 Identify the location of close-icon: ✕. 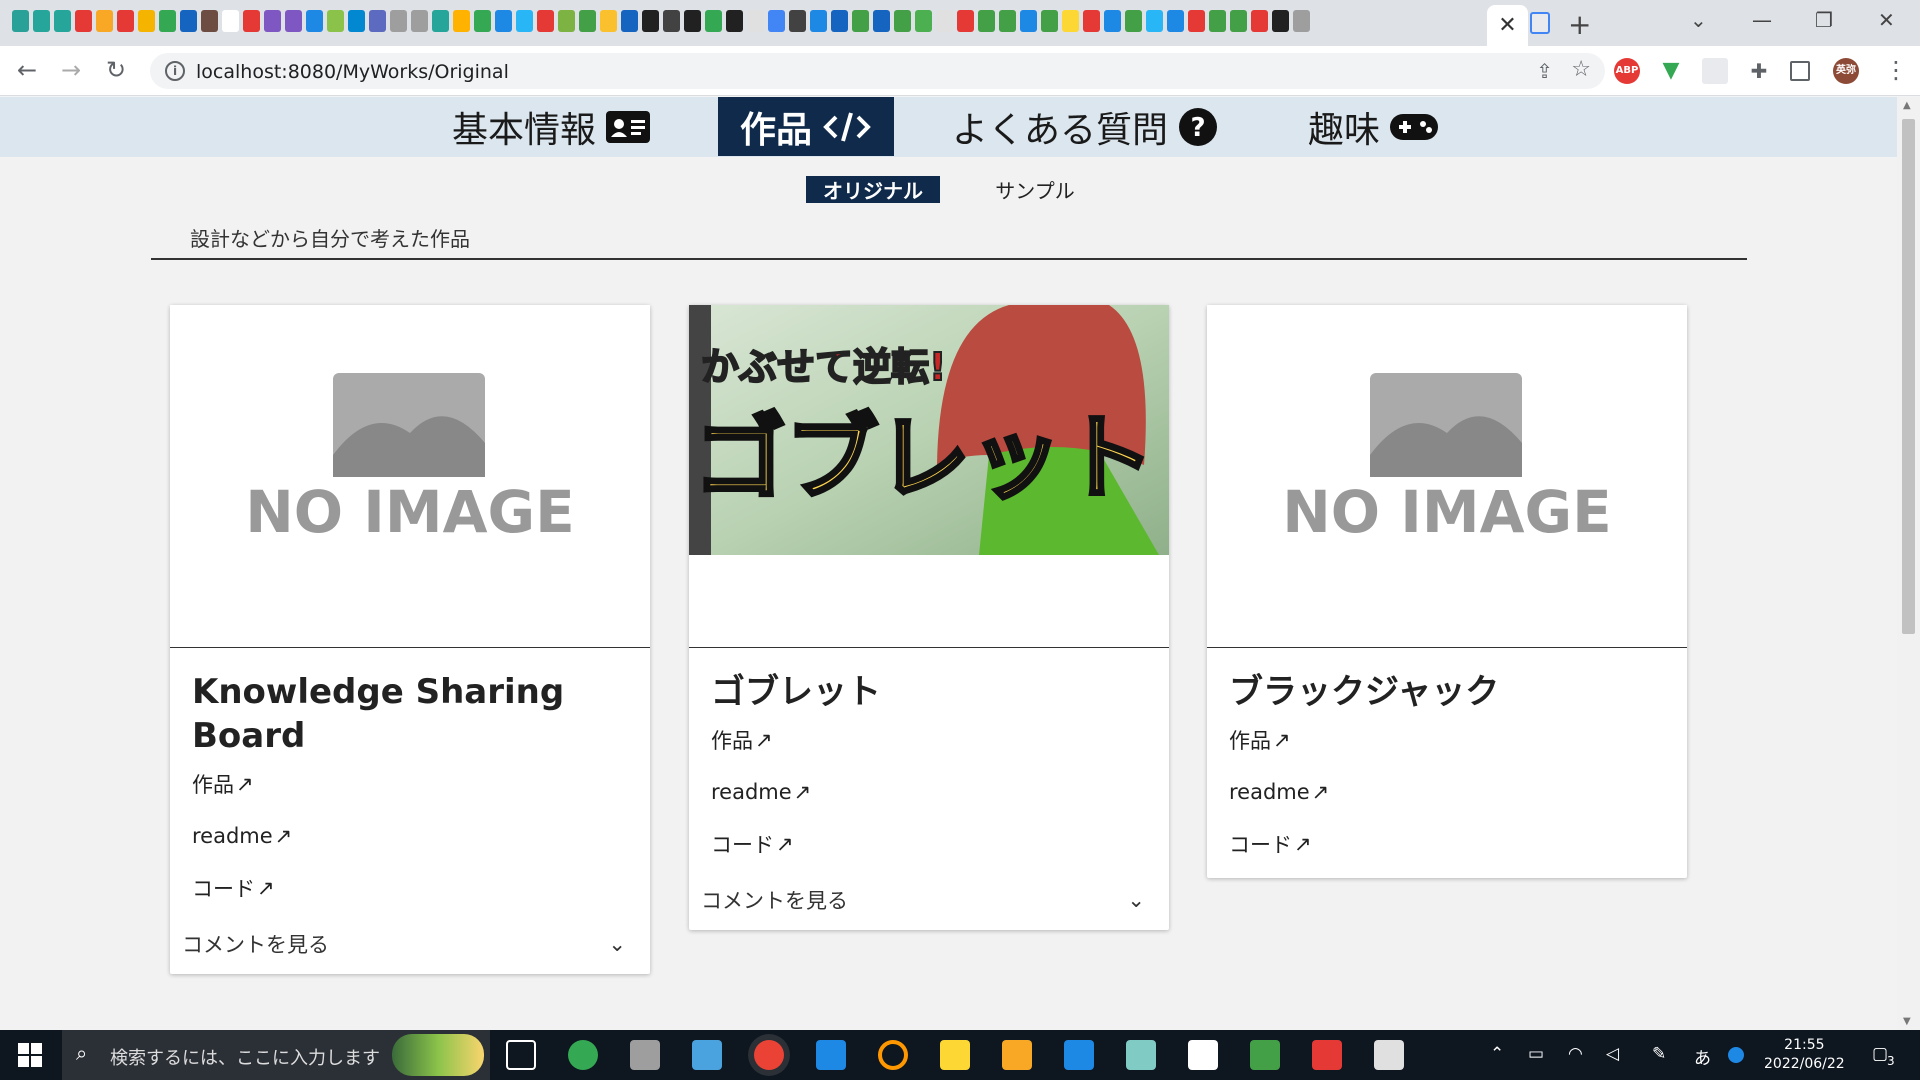
(1507, 25).